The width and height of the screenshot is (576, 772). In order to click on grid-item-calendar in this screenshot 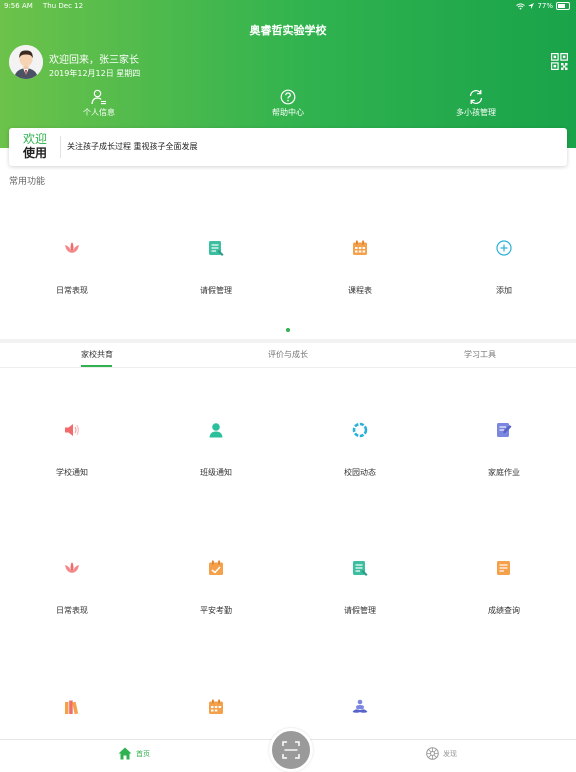, I will do `click(216, 707)`.